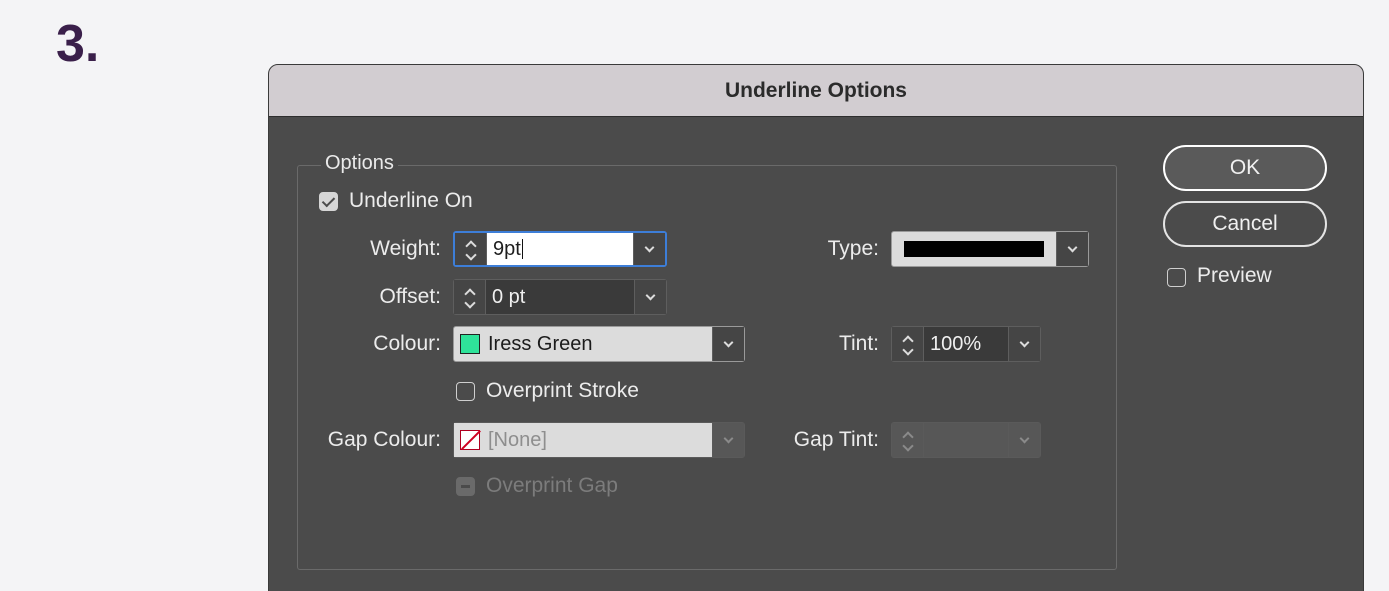 Image resolution: width=1389 pixels, height=591 pixels. I want to click on overprint-stroke-checkbox, so click(465, 391).